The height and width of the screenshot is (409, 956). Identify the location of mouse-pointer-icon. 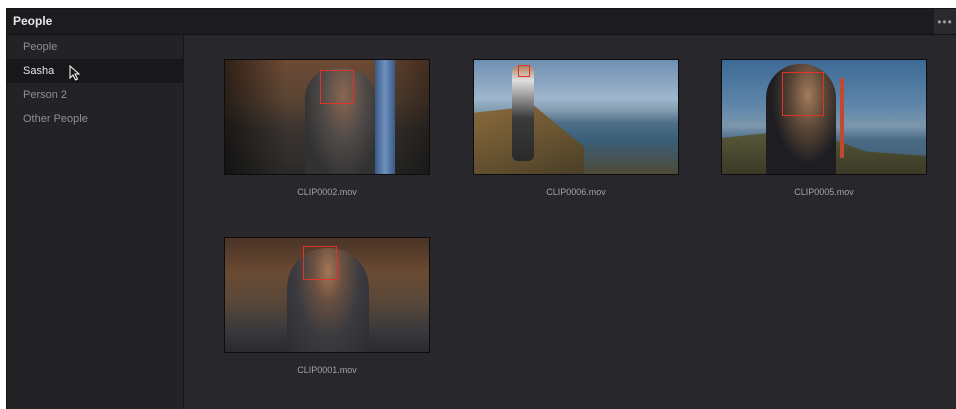
(75, 73).